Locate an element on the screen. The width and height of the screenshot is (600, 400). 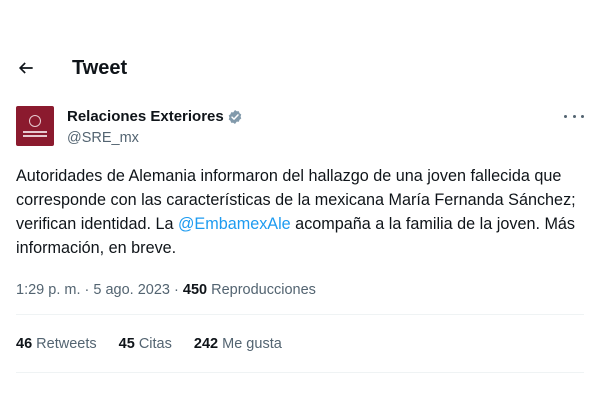
arrow-left-icon is located at coordinates (25, 68).